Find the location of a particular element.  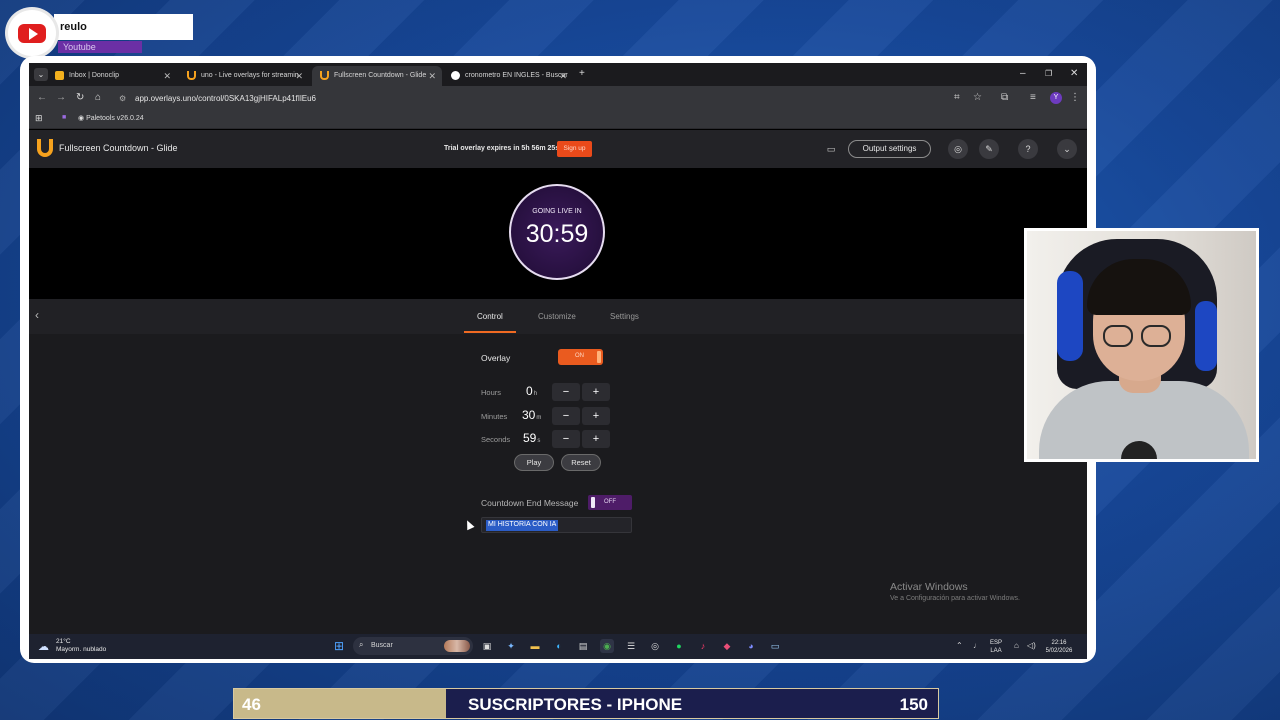

tab-cronometro: cronometro EN INGLES - Buscar ✕ is located at coordinates (508, 76).